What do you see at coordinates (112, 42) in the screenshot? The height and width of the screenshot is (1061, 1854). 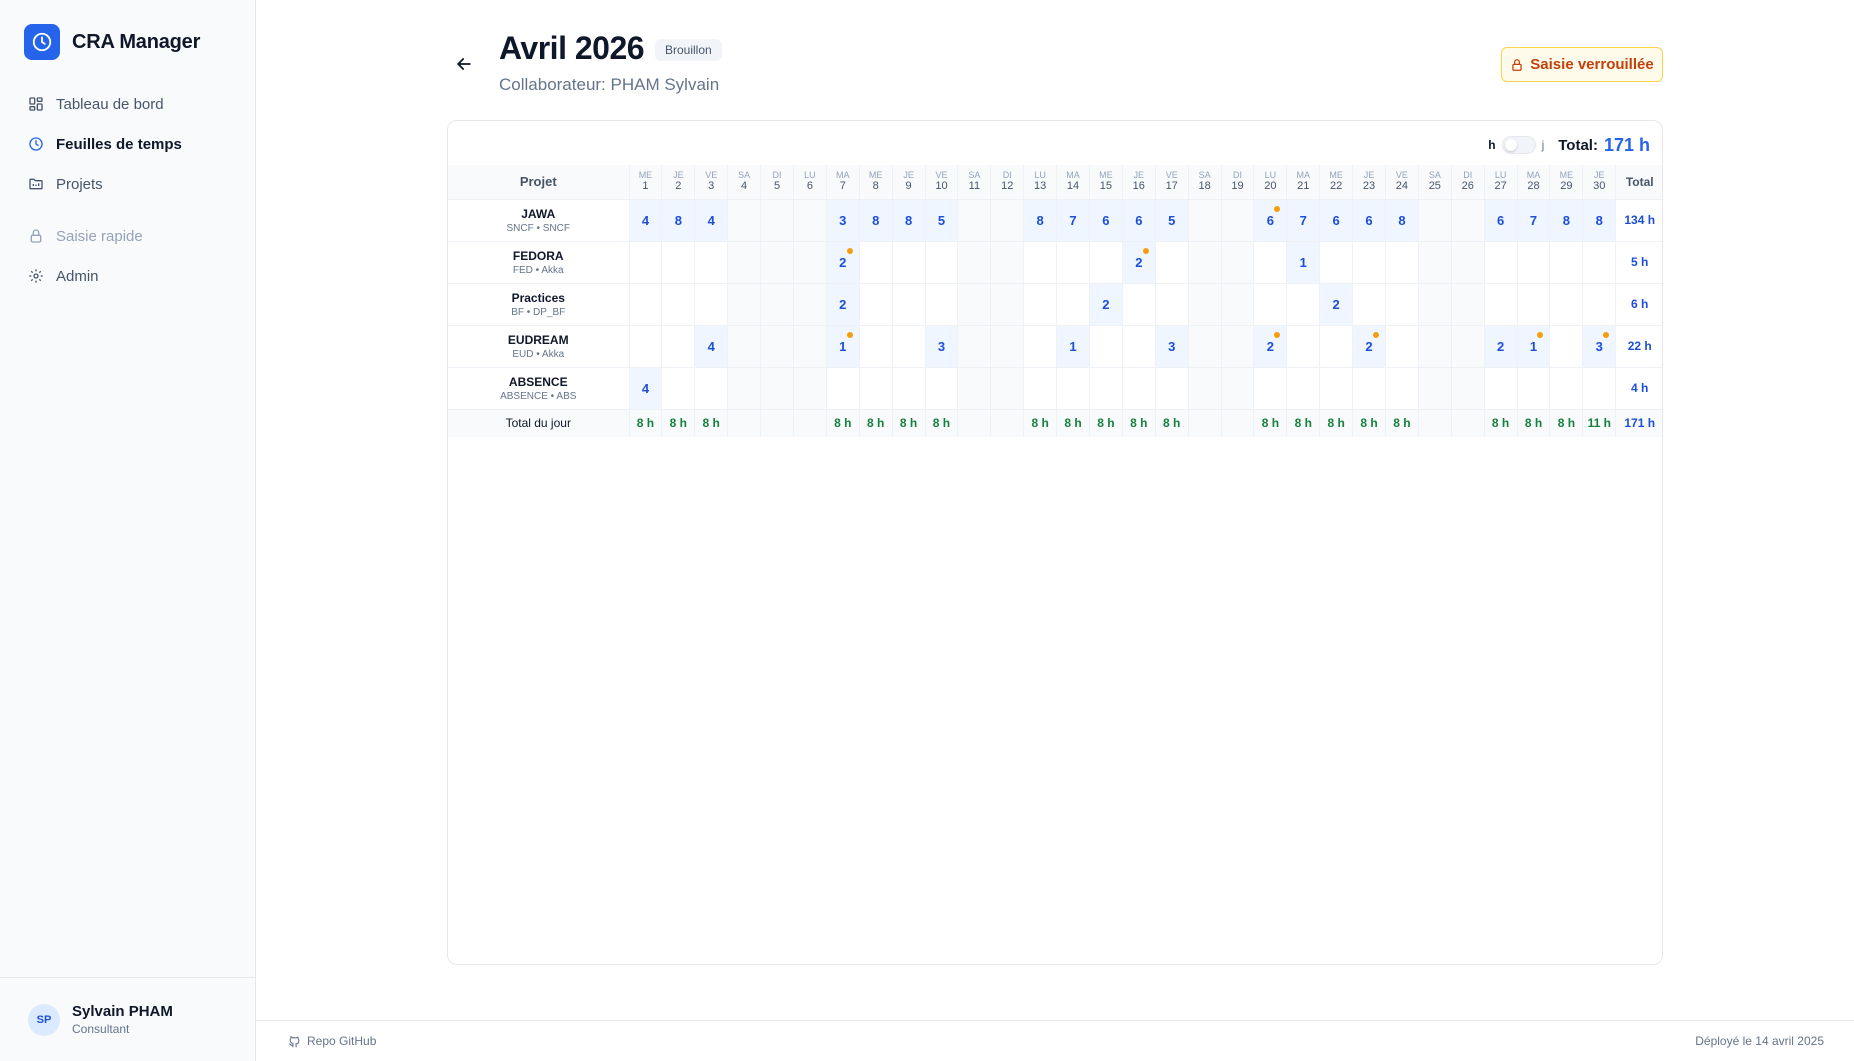 I see `brand: CRA Manager` at bounding box center [112, 42].